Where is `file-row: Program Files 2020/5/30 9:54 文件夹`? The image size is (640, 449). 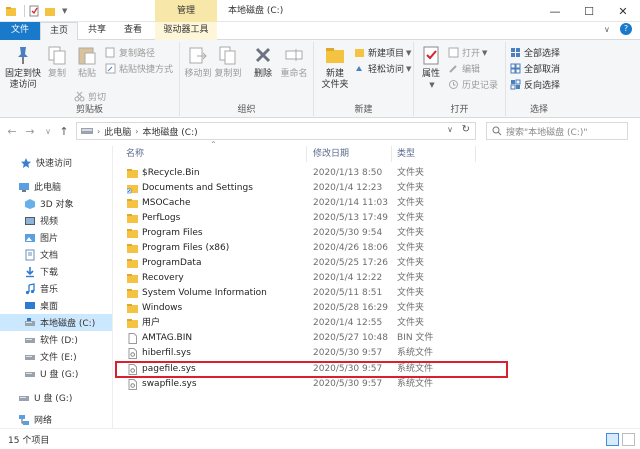
file-row: Program Files 2020/5/30 9:54 文件夹 is located at coordinates (376, 233).